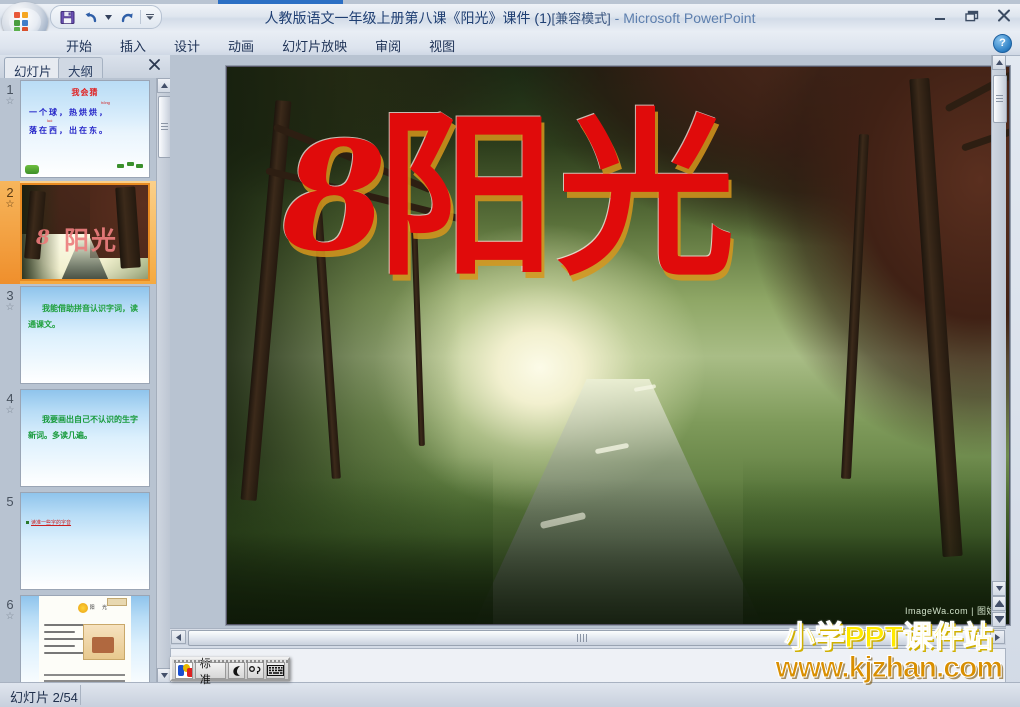 The width and height of the screenshot is (1020, 707). Describe the element at coordinates (999, 619) in the screenshot. I see `next-slide-button` at that location.